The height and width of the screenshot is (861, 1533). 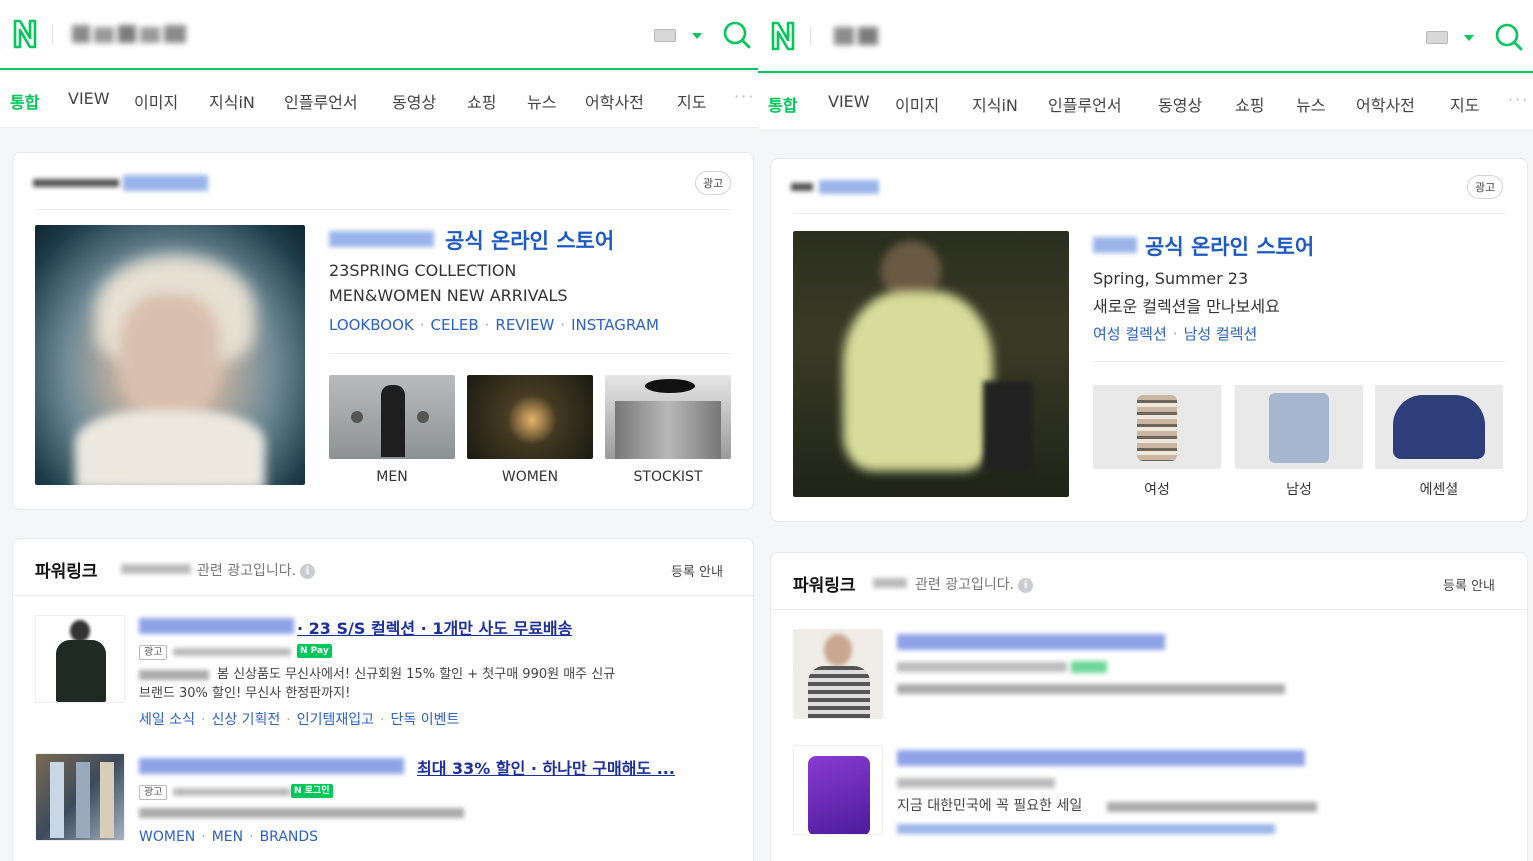 What do you see at coordinates (245, 720) in the screenshot?
I see `sitelink-new-arrivals: 신상 기획전` at bounding box center [245, 720].